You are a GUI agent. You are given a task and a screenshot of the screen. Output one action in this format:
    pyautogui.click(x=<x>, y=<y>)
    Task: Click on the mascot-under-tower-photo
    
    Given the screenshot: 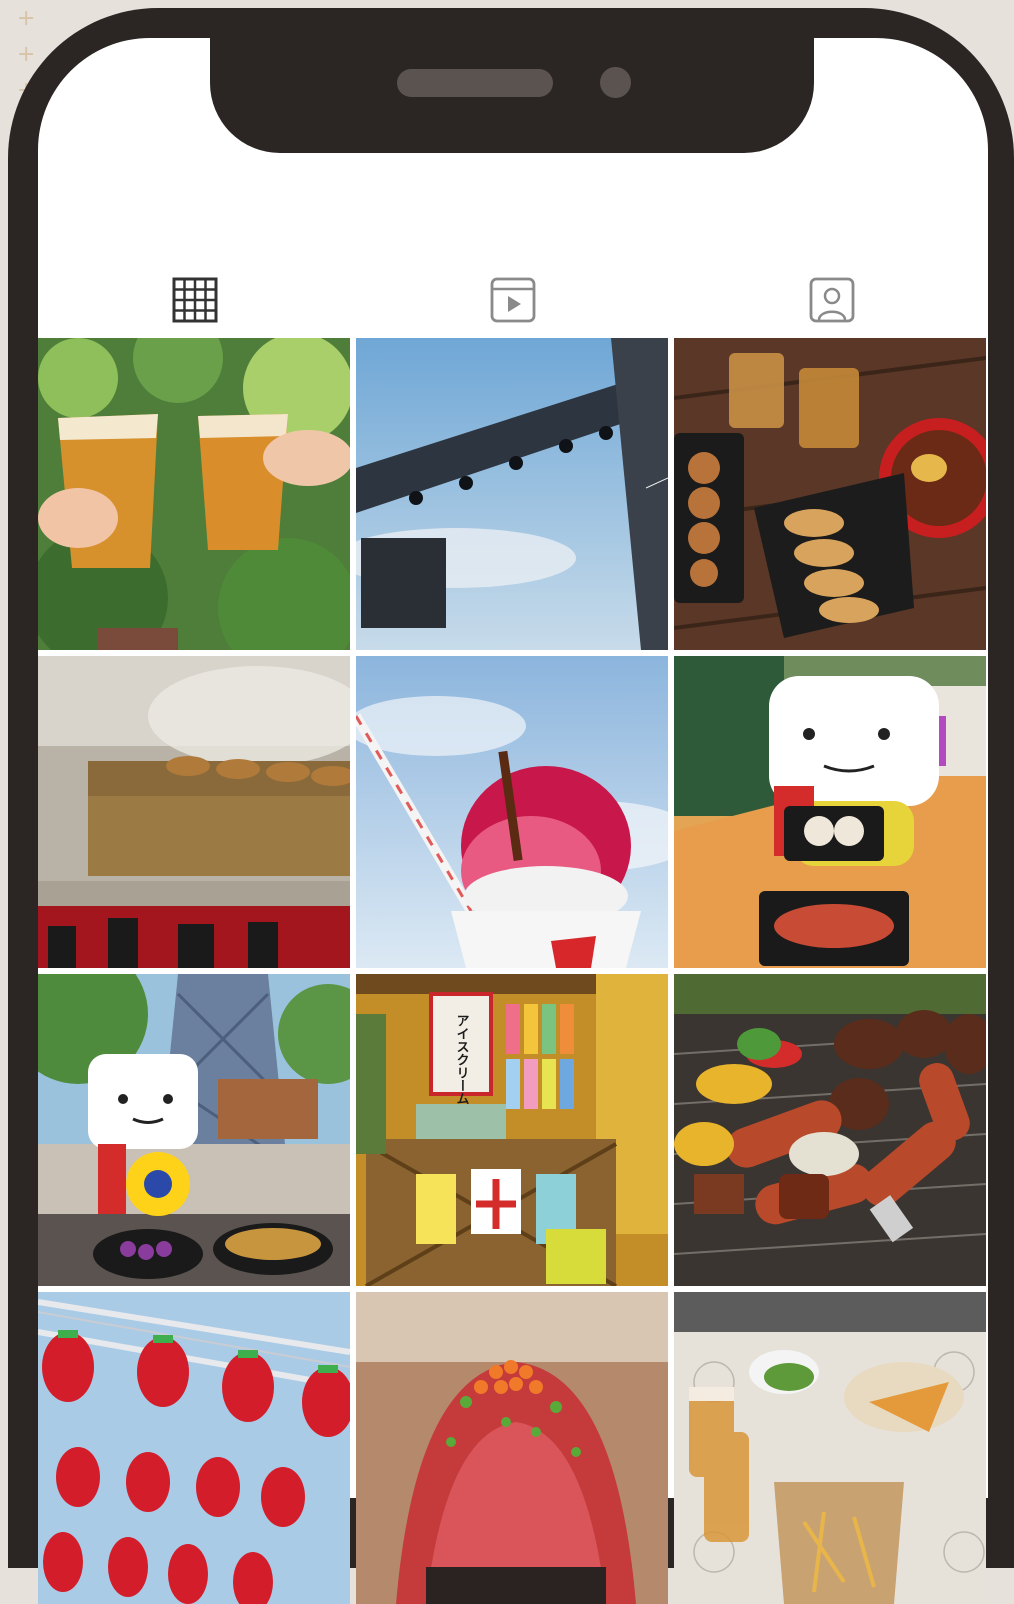 What is the action you would take?
    pyautogui.click(x=194, y=1130)
    